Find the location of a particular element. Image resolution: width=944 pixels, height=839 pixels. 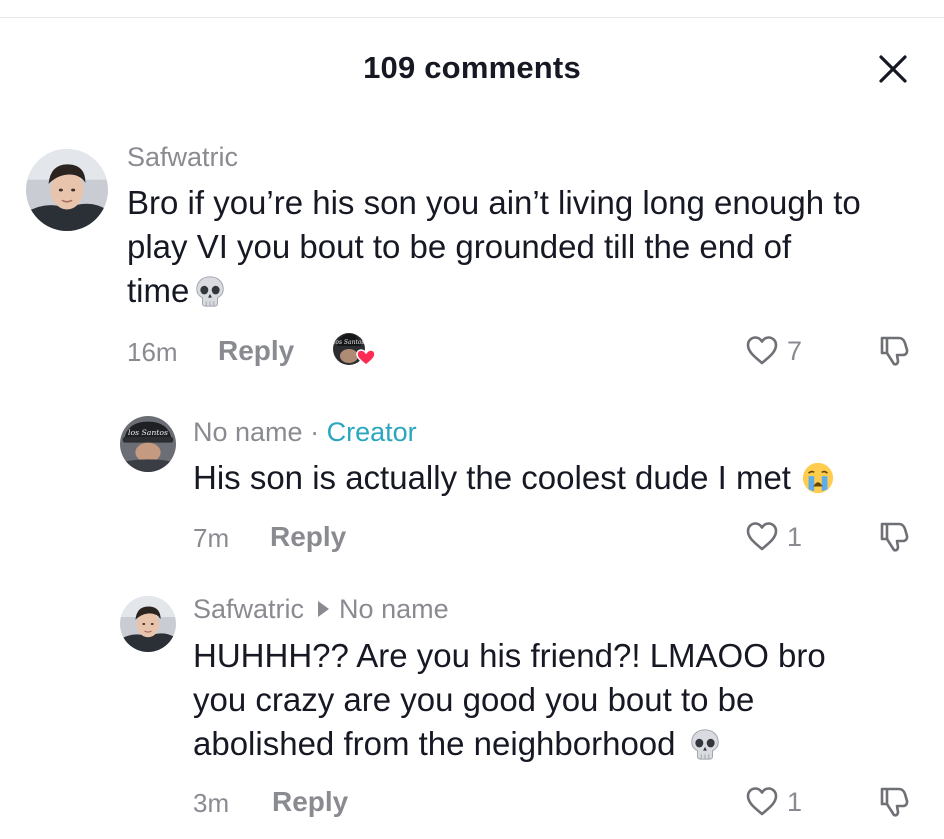

creator-badge: Creator is located at coordinates (371, 432).